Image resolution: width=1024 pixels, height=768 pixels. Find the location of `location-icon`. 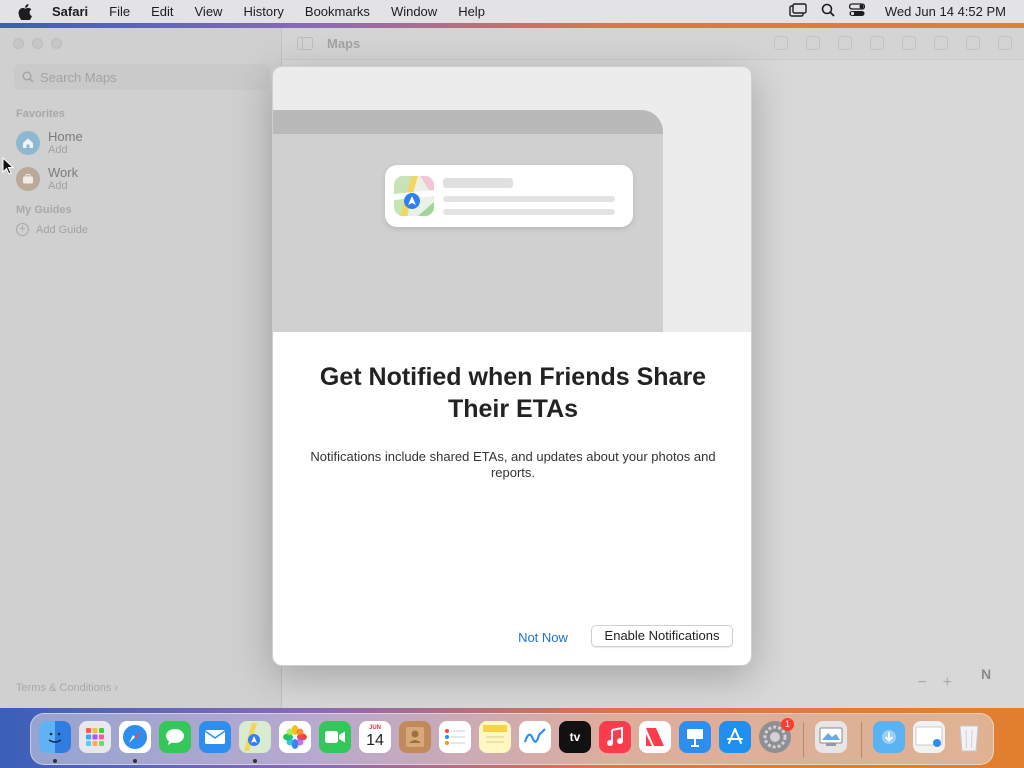

location-icon is located at coordinates (877, 43).